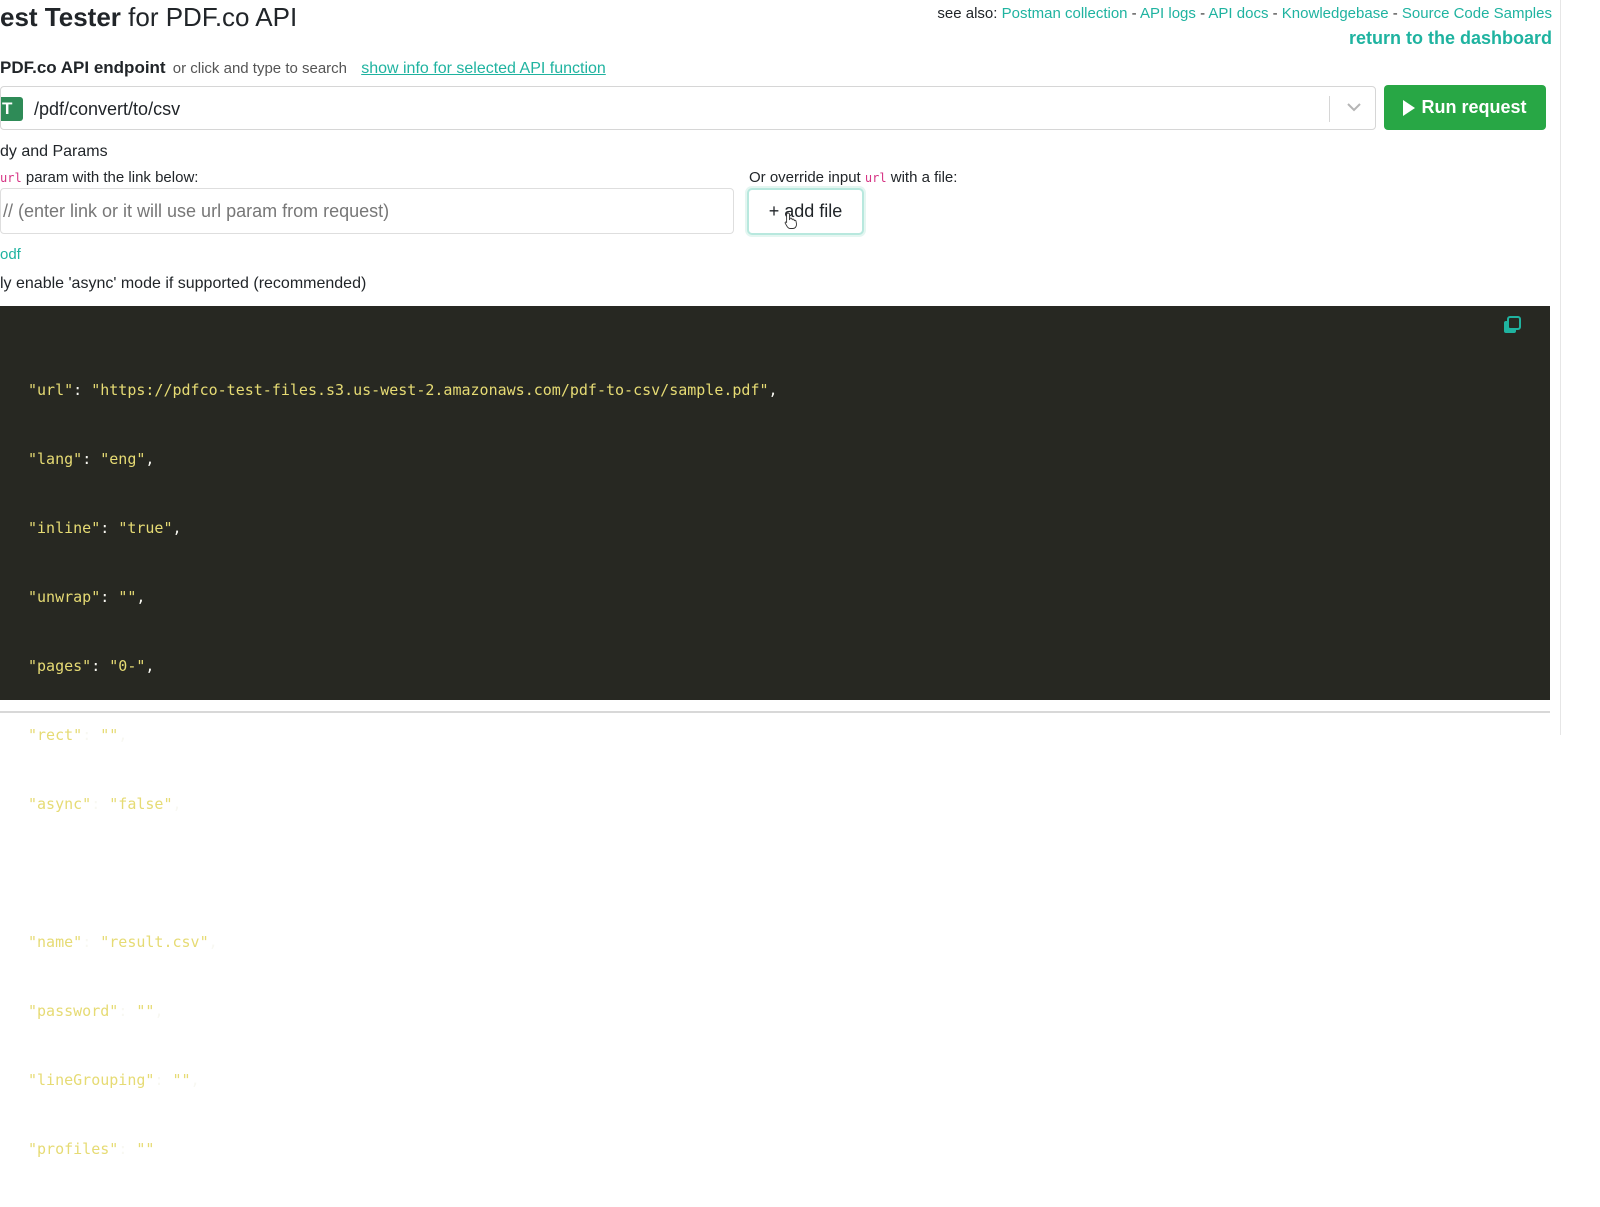  Describe the element at coordinates (1168, 13) in the screenshot. I see `api-logs-link: API logs` at that location.